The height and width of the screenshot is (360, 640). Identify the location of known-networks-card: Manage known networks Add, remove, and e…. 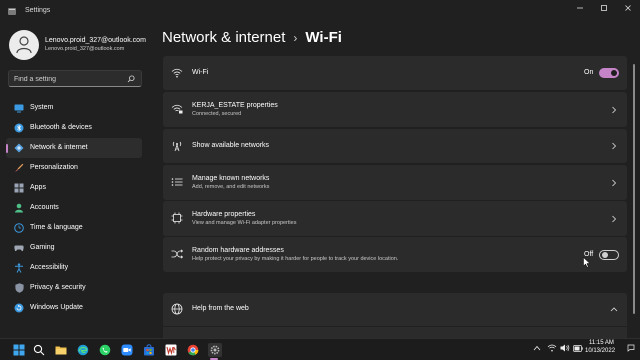
(395, 182).